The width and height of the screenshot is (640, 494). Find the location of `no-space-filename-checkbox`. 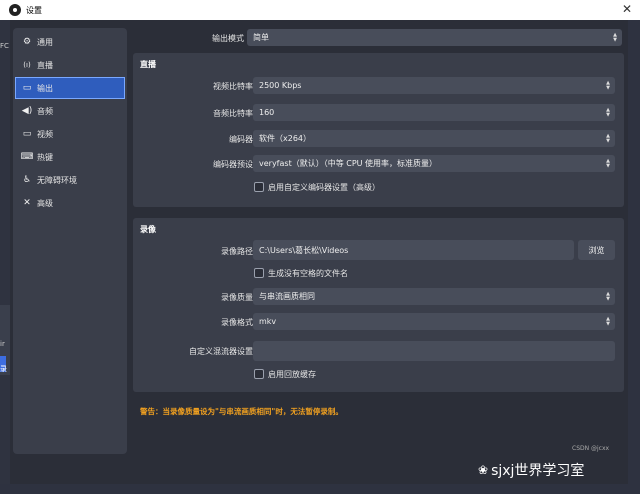

no-space-filename-checkbox is located at coordinates (259, 273).